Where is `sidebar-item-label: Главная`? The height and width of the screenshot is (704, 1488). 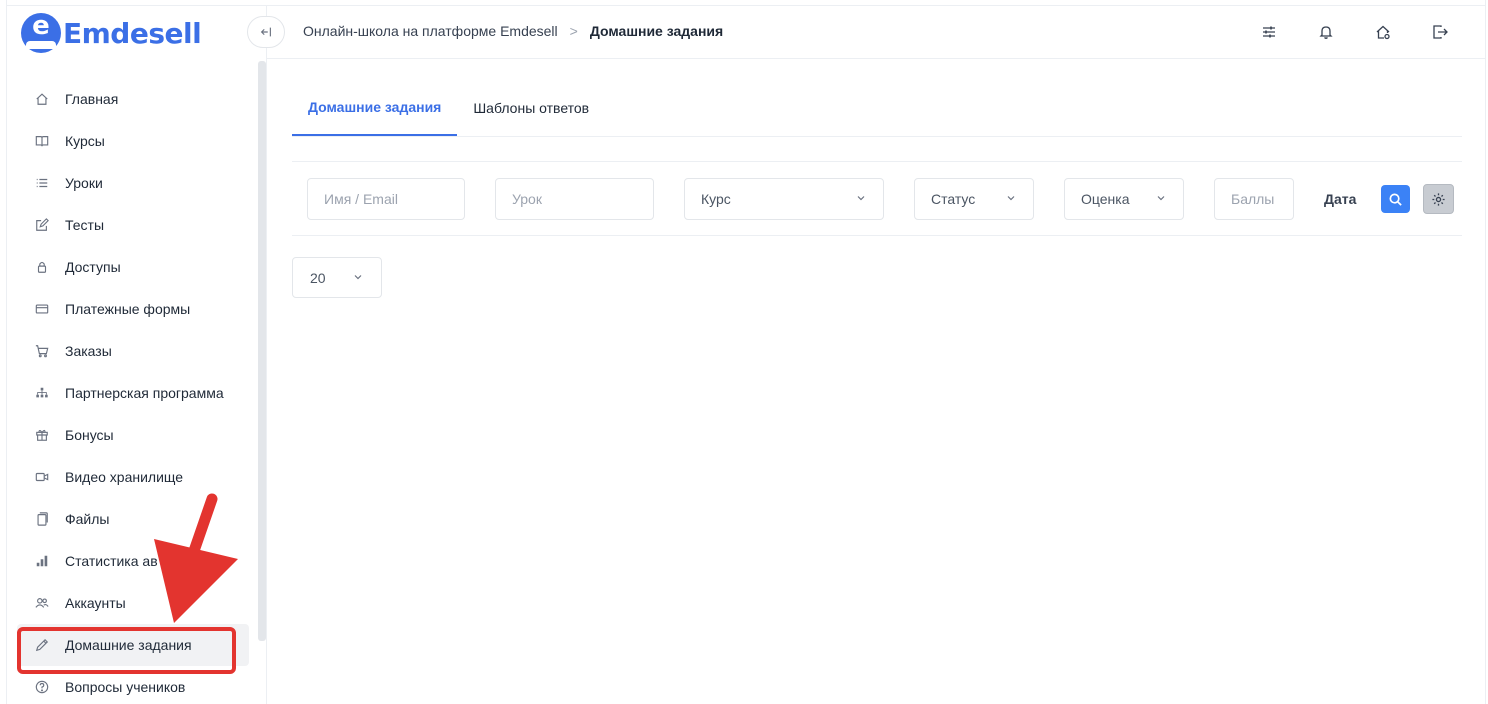 sidebar-item-label: Главная is located at coordinates (92, 99).